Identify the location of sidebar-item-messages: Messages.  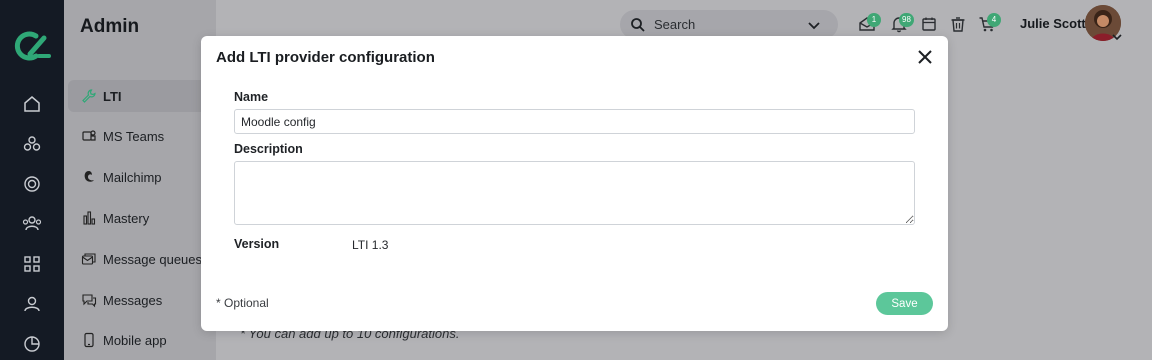
(142, 300).